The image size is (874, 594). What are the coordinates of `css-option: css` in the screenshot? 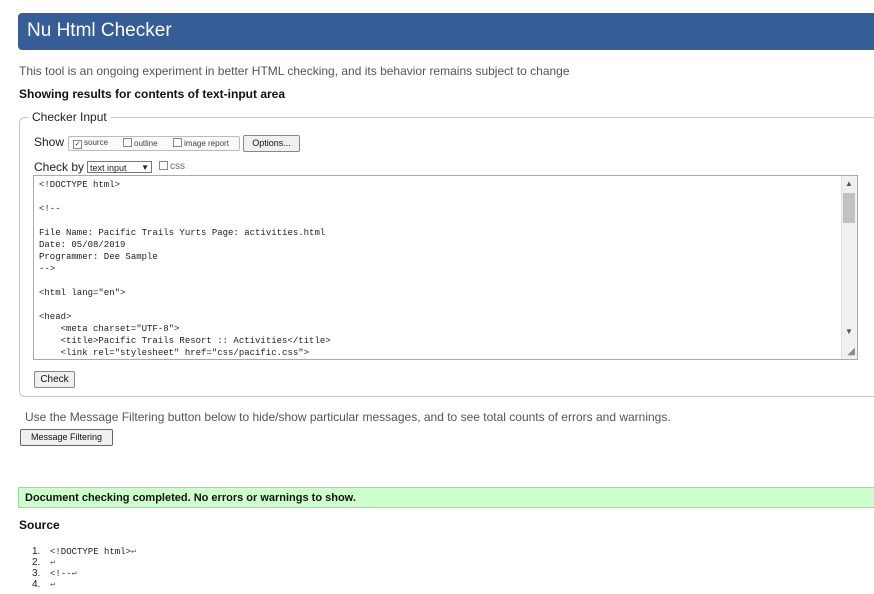 It's located at (172, 166).